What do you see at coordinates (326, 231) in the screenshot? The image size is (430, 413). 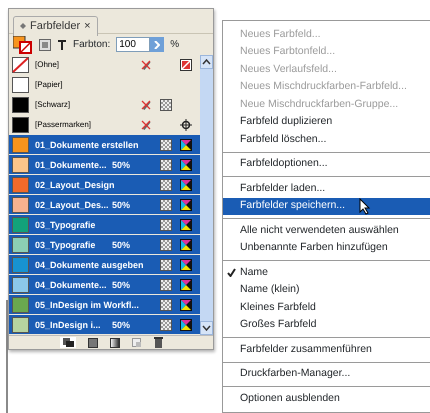 I see `menu-item: Alle nicht verwendeten auswählen` at bounding box center [326, 231].